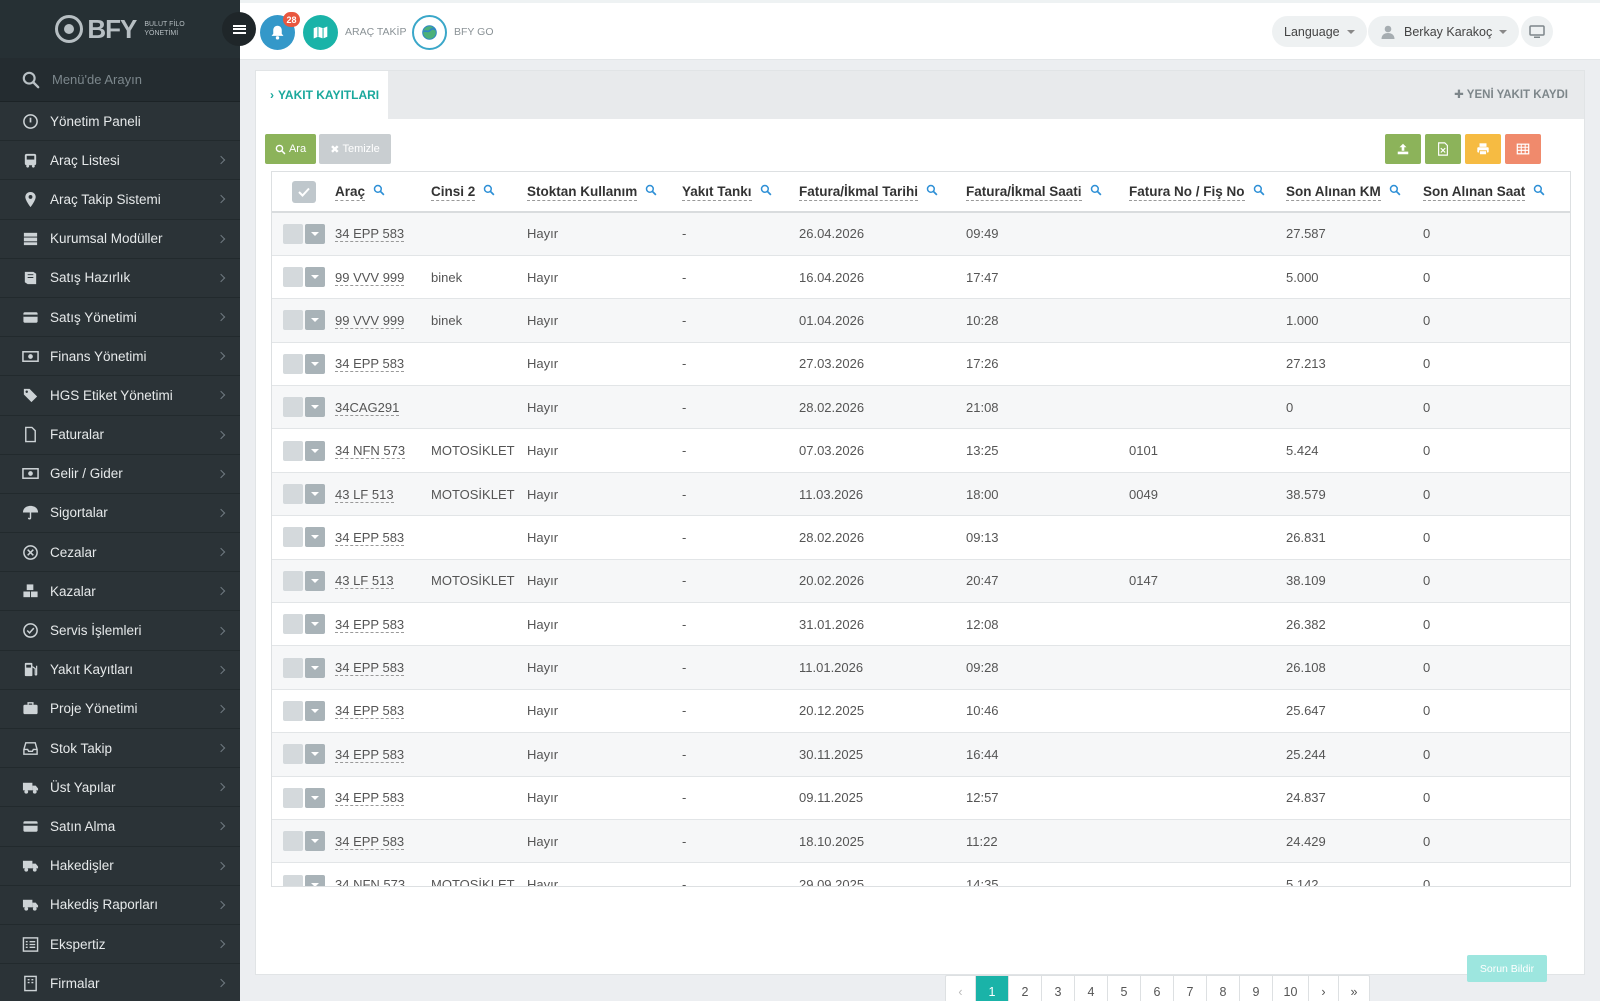 The height and width of the screenshot is (1001, 1600). What do you see at coordinates (1474, 192) in the screenshot?
I see `column-header-label: Son Alınan Saat` at bounding box center [1474, 192].